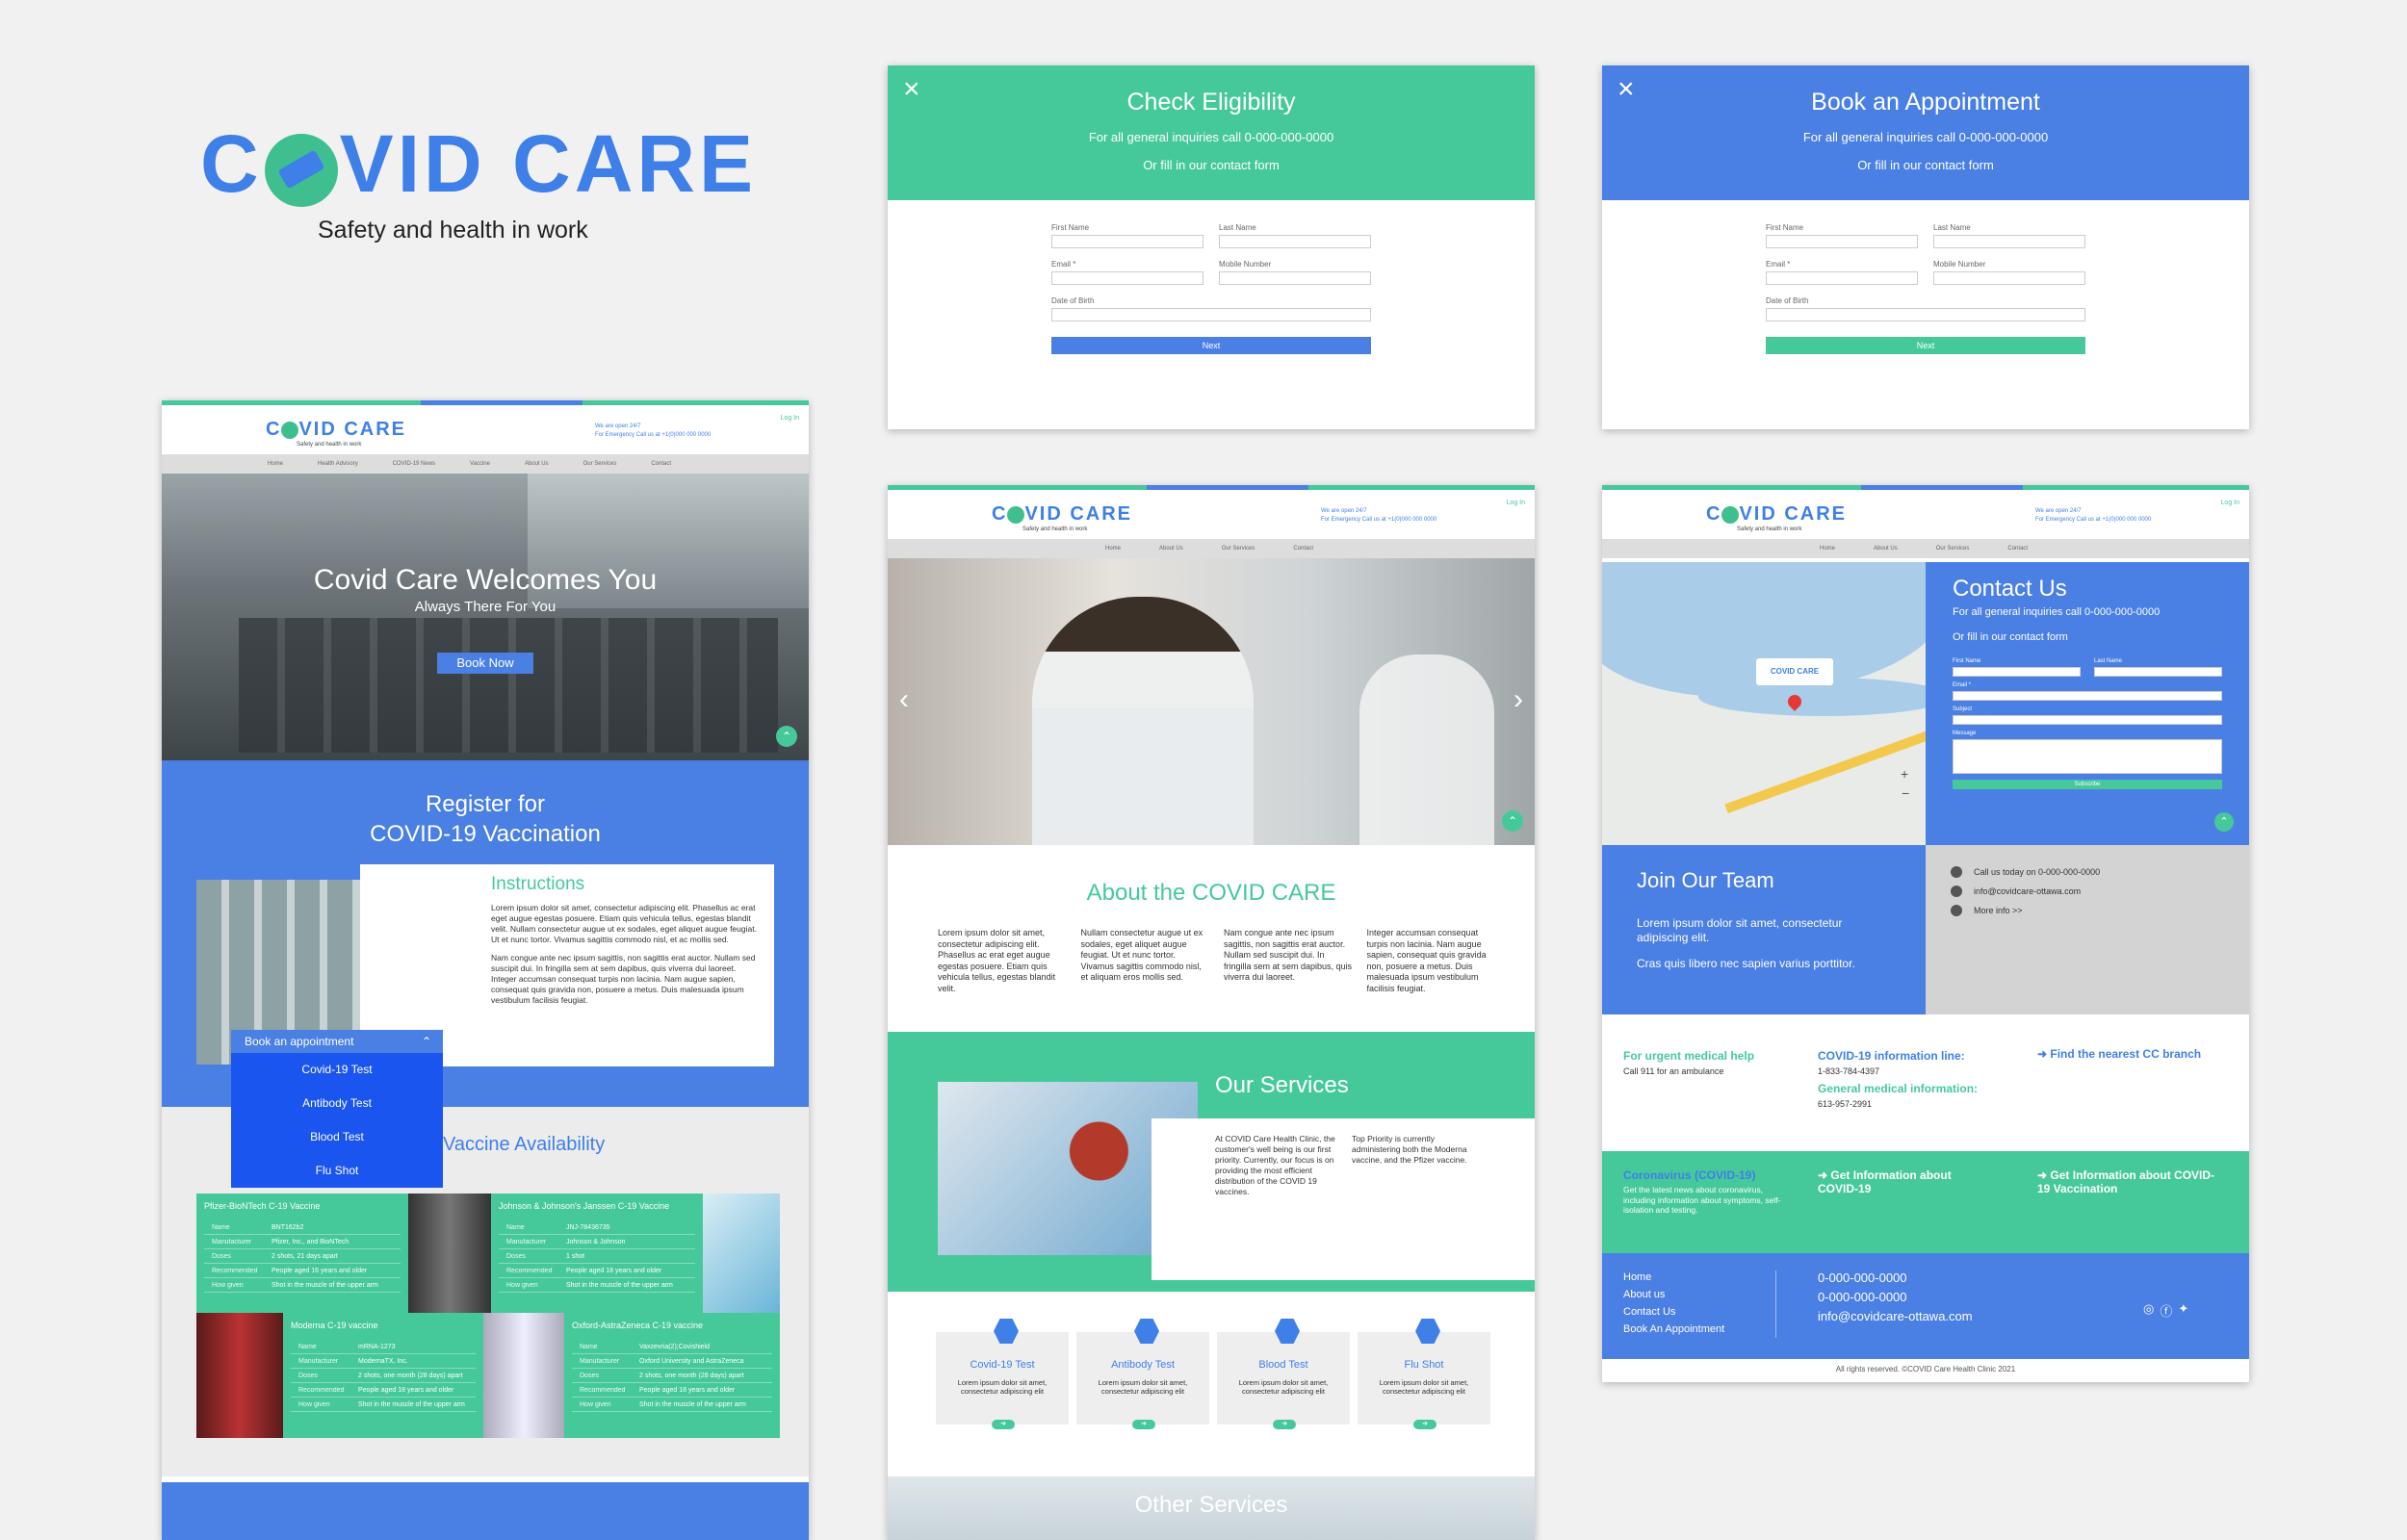 The width and height of the screenshot is (2407, 1540). I want to click on subject-field, so click(2087, 720).